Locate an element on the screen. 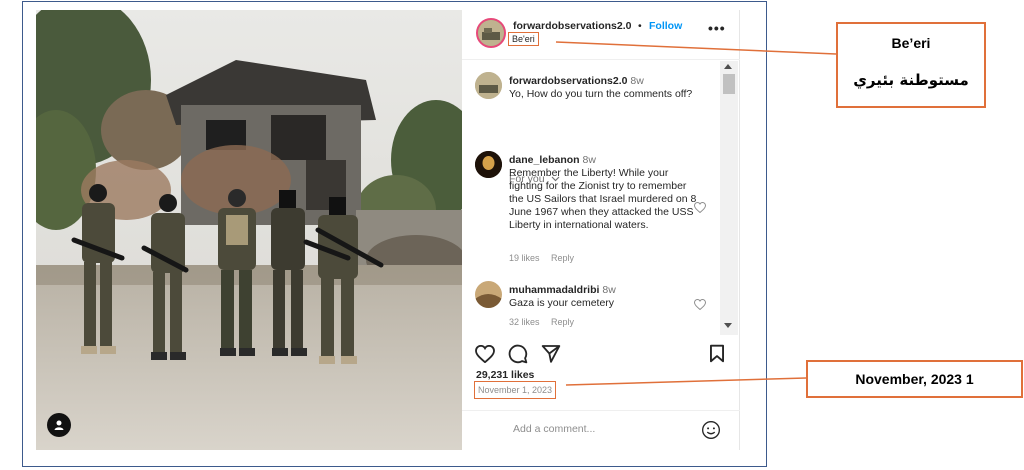  location-callout: Be’eri مستوطنة بئيري is located at coordinates (911, 65).